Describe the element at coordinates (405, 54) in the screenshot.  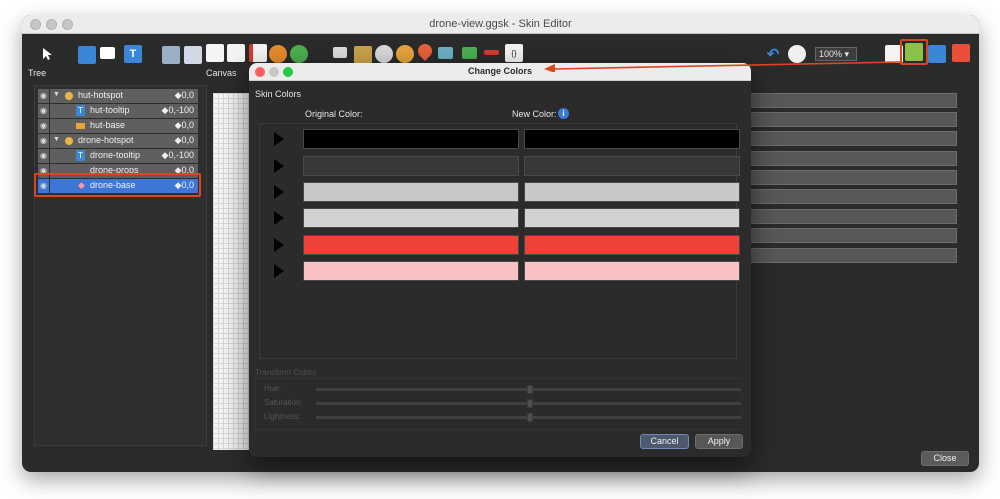
I see `gyro-icon` at that location.